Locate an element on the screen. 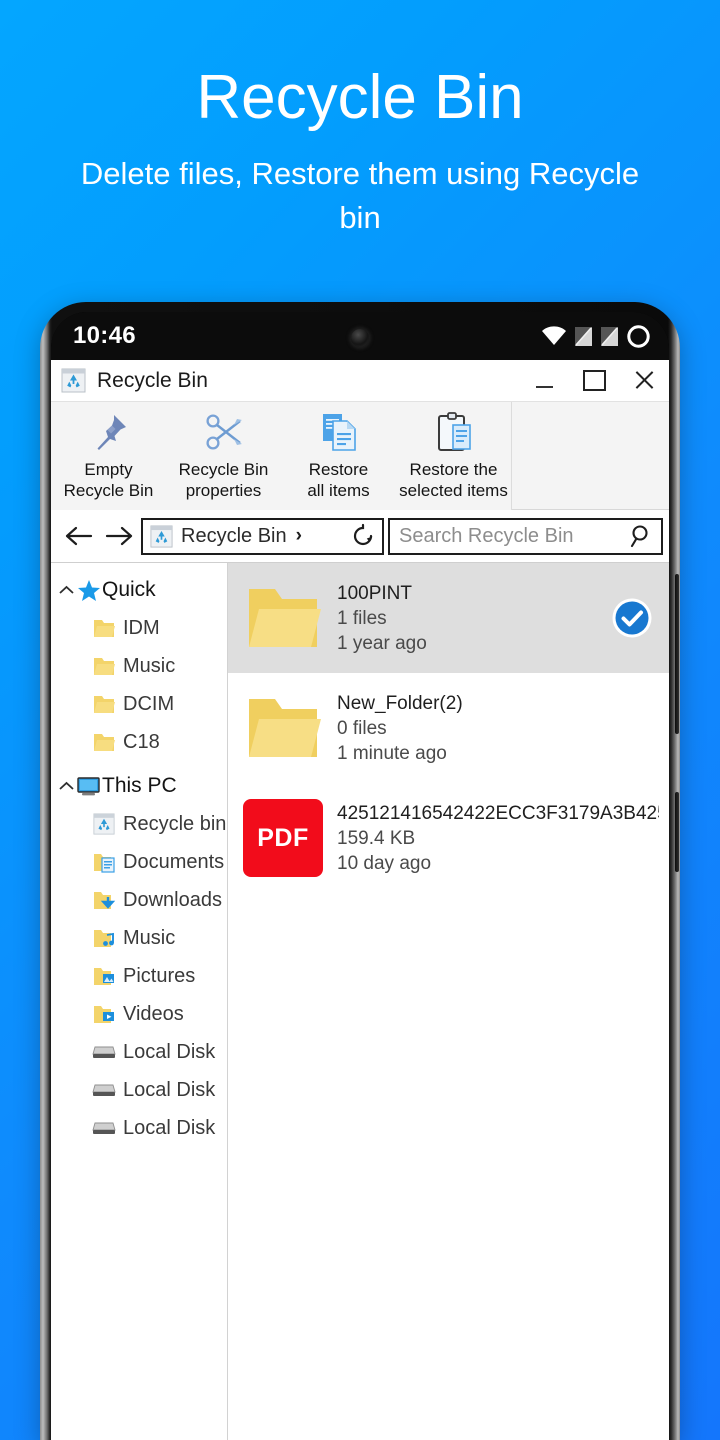  file-size: 0 files is located at coordinates (362, 728).